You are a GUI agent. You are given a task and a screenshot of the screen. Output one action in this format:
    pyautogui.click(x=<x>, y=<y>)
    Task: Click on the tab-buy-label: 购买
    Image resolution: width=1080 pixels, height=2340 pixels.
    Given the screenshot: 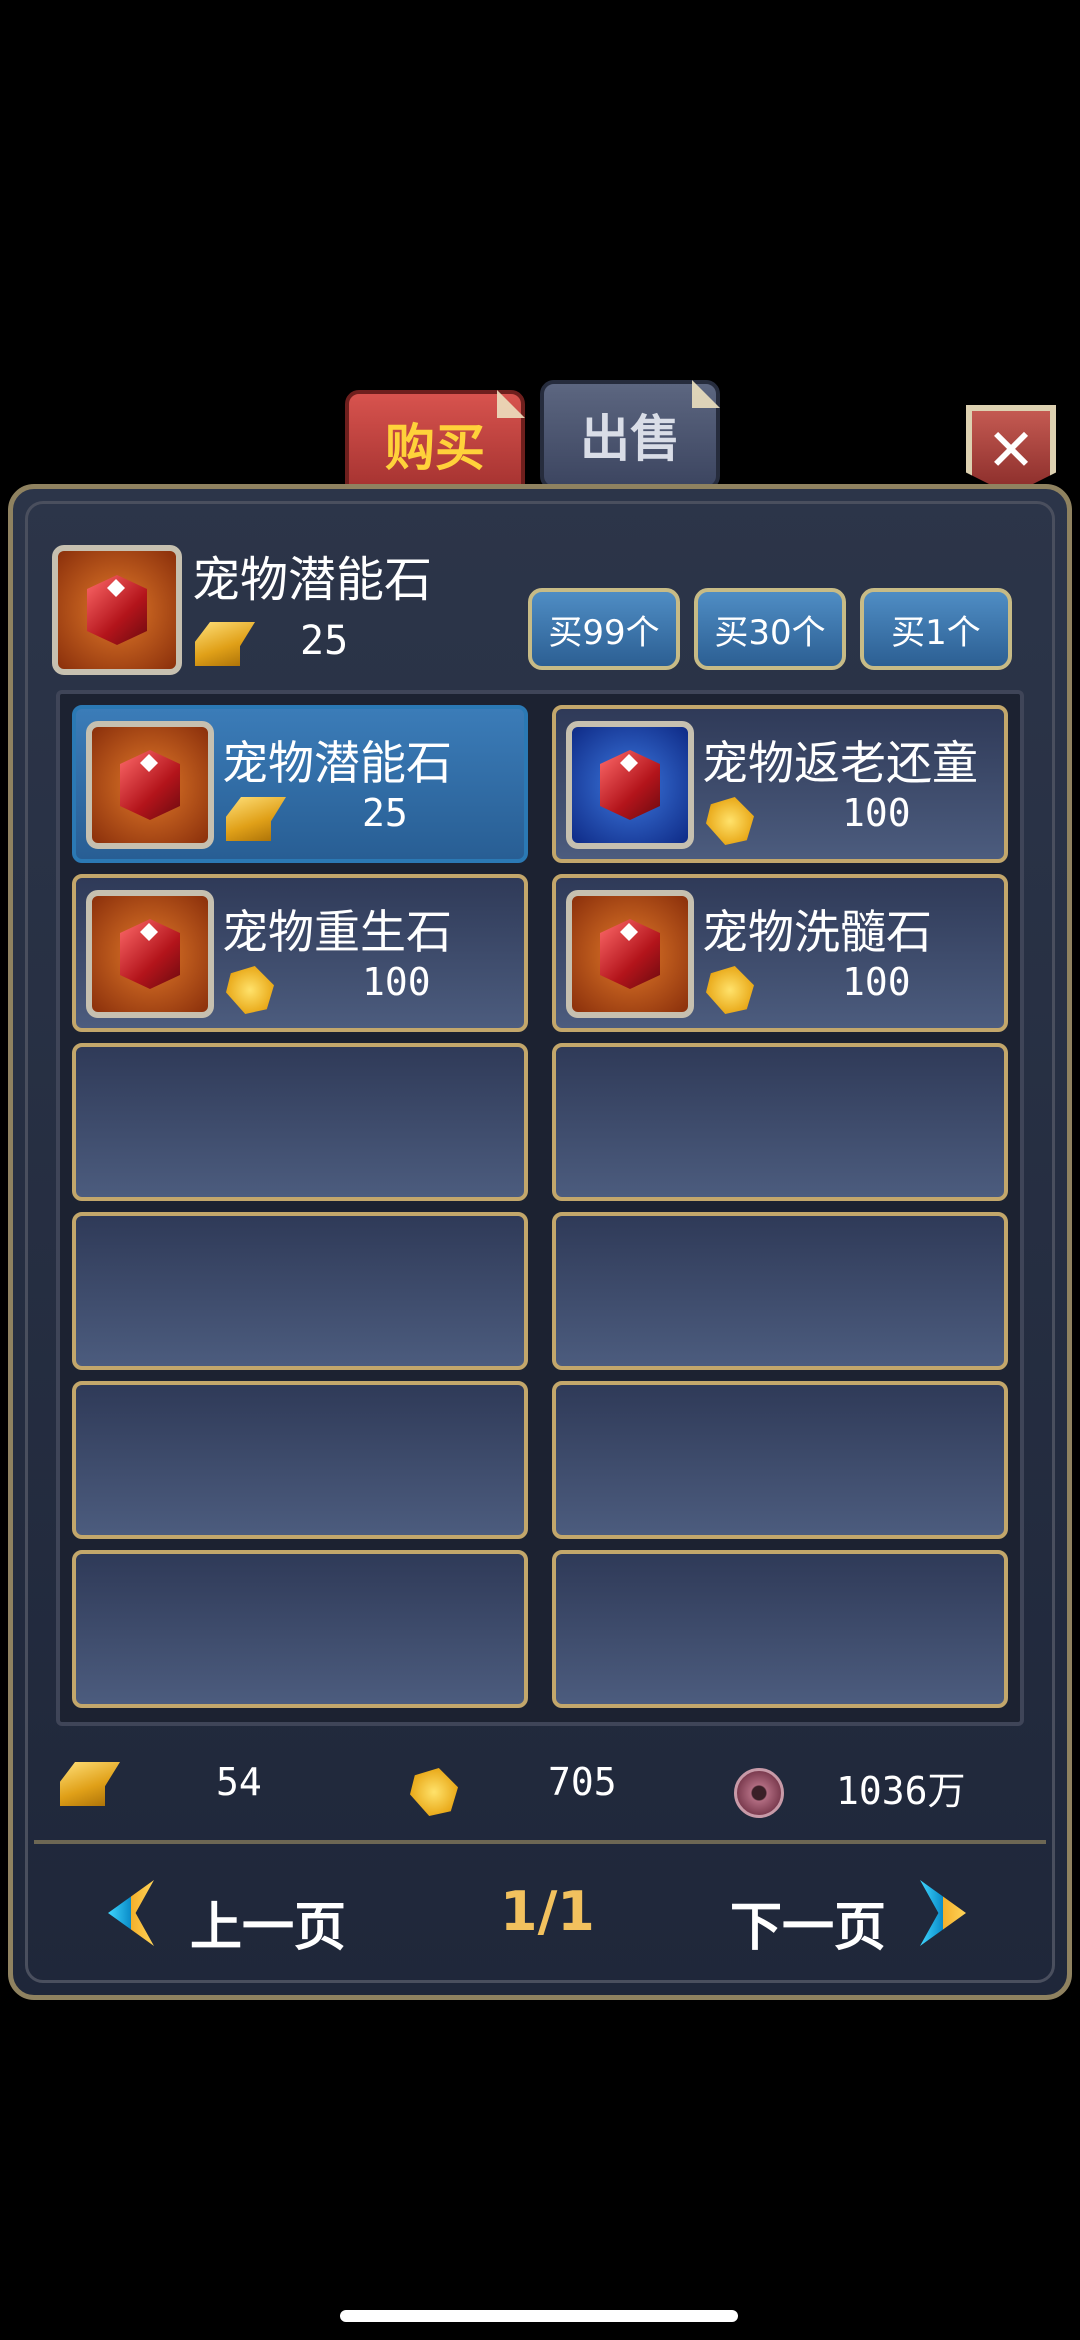 What is the action you would take?
    pyautogui.click(x=435, y=448)
    